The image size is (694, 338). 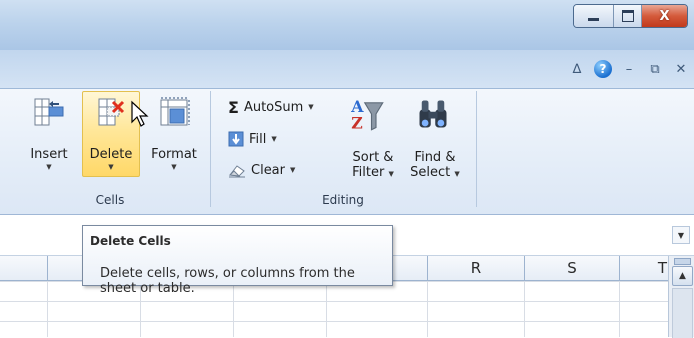 I want to click on sort-filter-button: A Z Sort & Filter ▼, so click(x=373, y=135).